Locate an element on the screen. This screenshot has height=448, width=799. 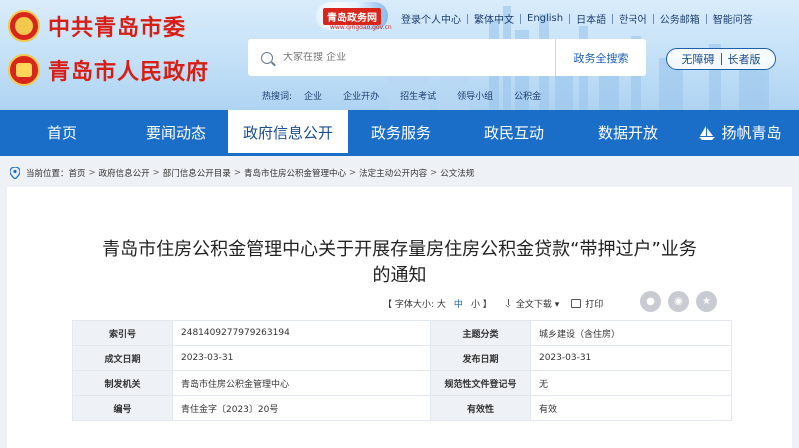
breadcrumb-item: 公文法规 is located at coordinates (457, 173).